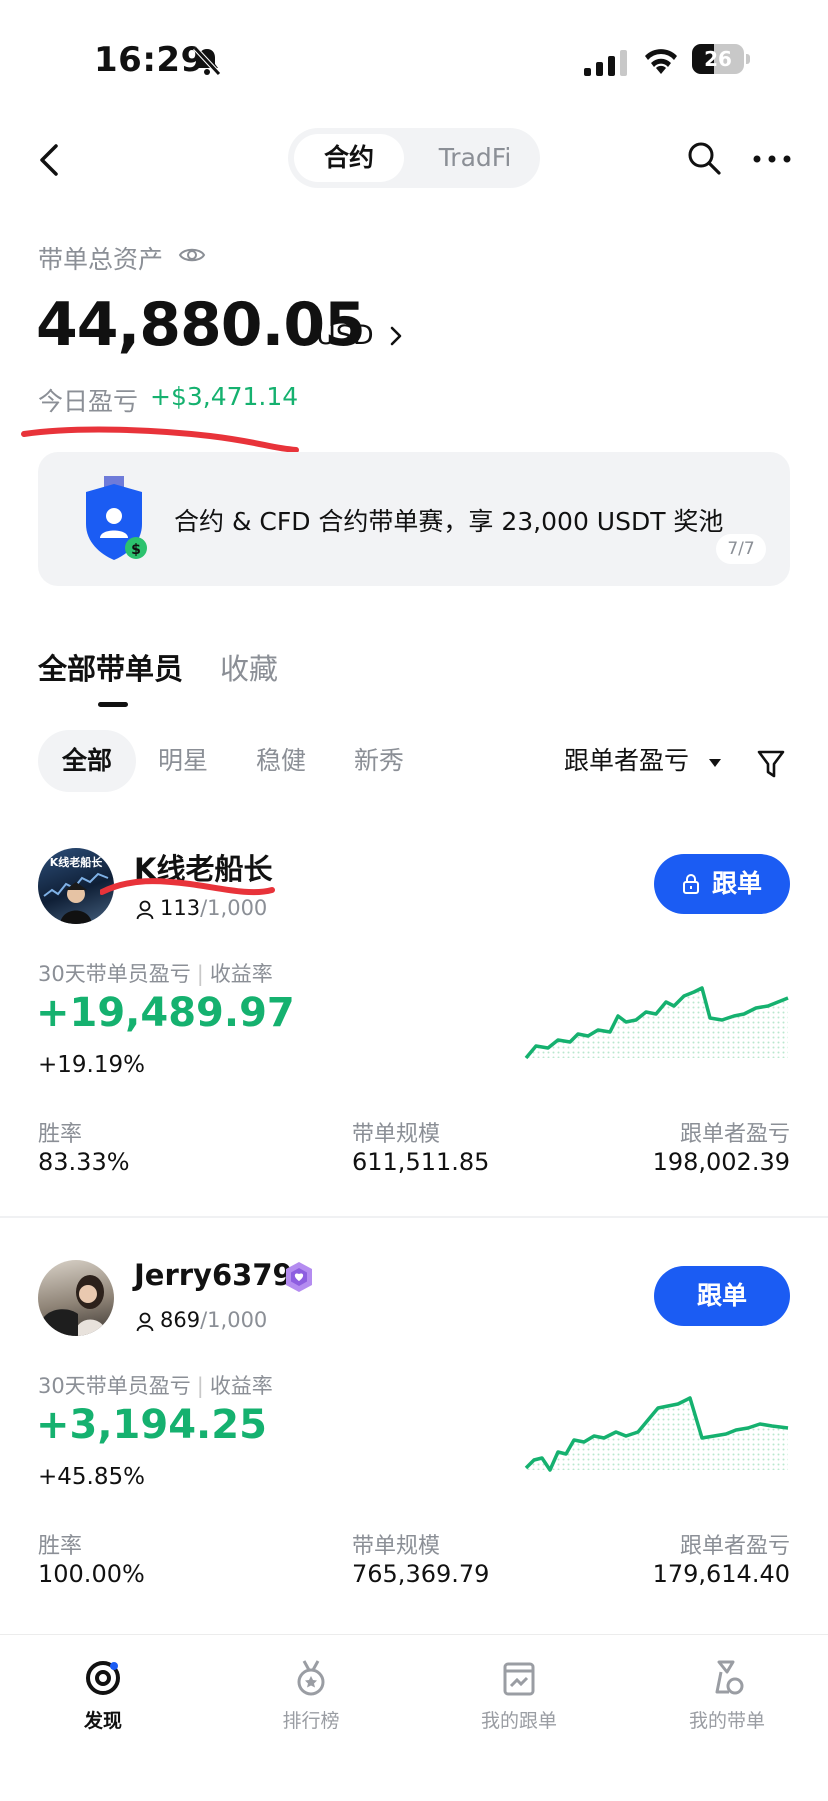 Image resolution: width=828 pixels, height=1801 pixels. Describe the element at coordinates (605, 63) in the screenshot. I see `signal-icon` at that location.